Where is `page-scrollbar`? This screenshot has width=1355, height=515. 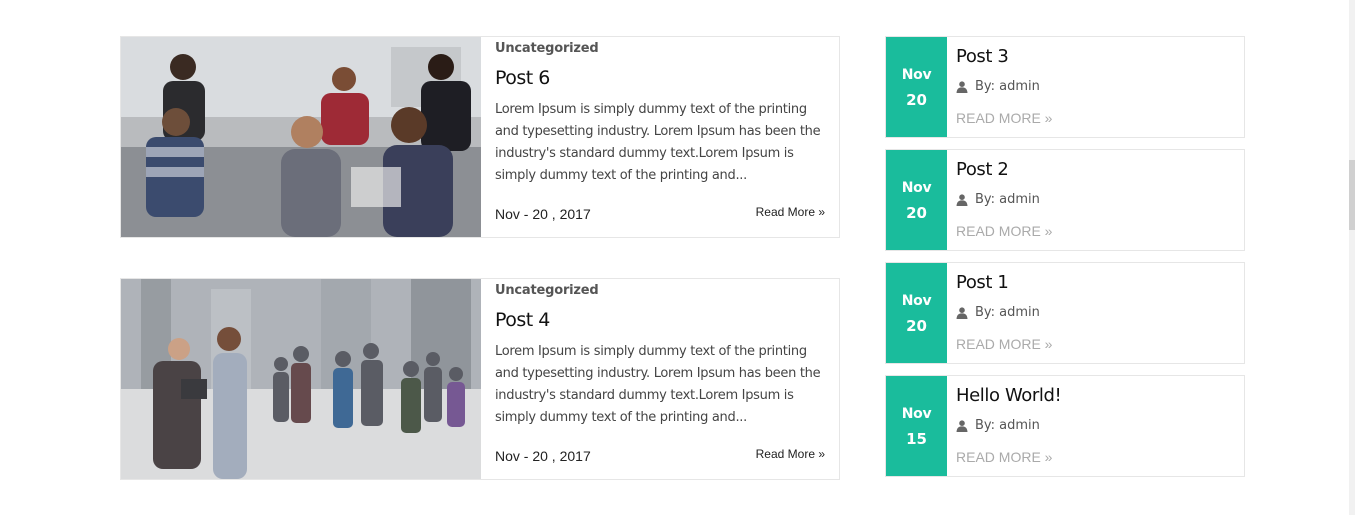 page-scrollbar is located at coordinates (1352, 257).